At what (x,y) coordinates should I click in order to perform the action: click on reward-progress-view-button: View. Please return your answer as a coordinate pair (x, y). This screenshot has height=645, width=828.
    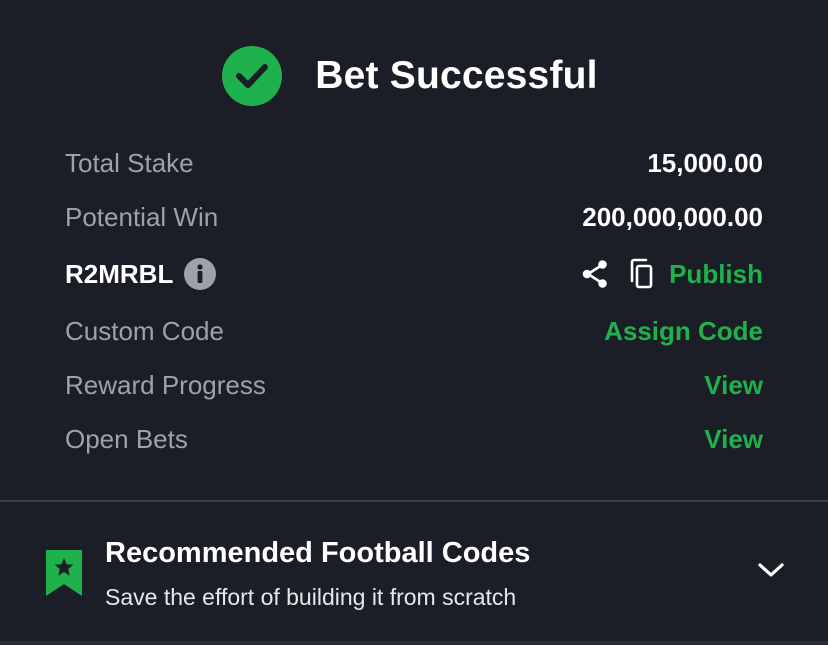
    Looking at the image, I should click on (733, 385).